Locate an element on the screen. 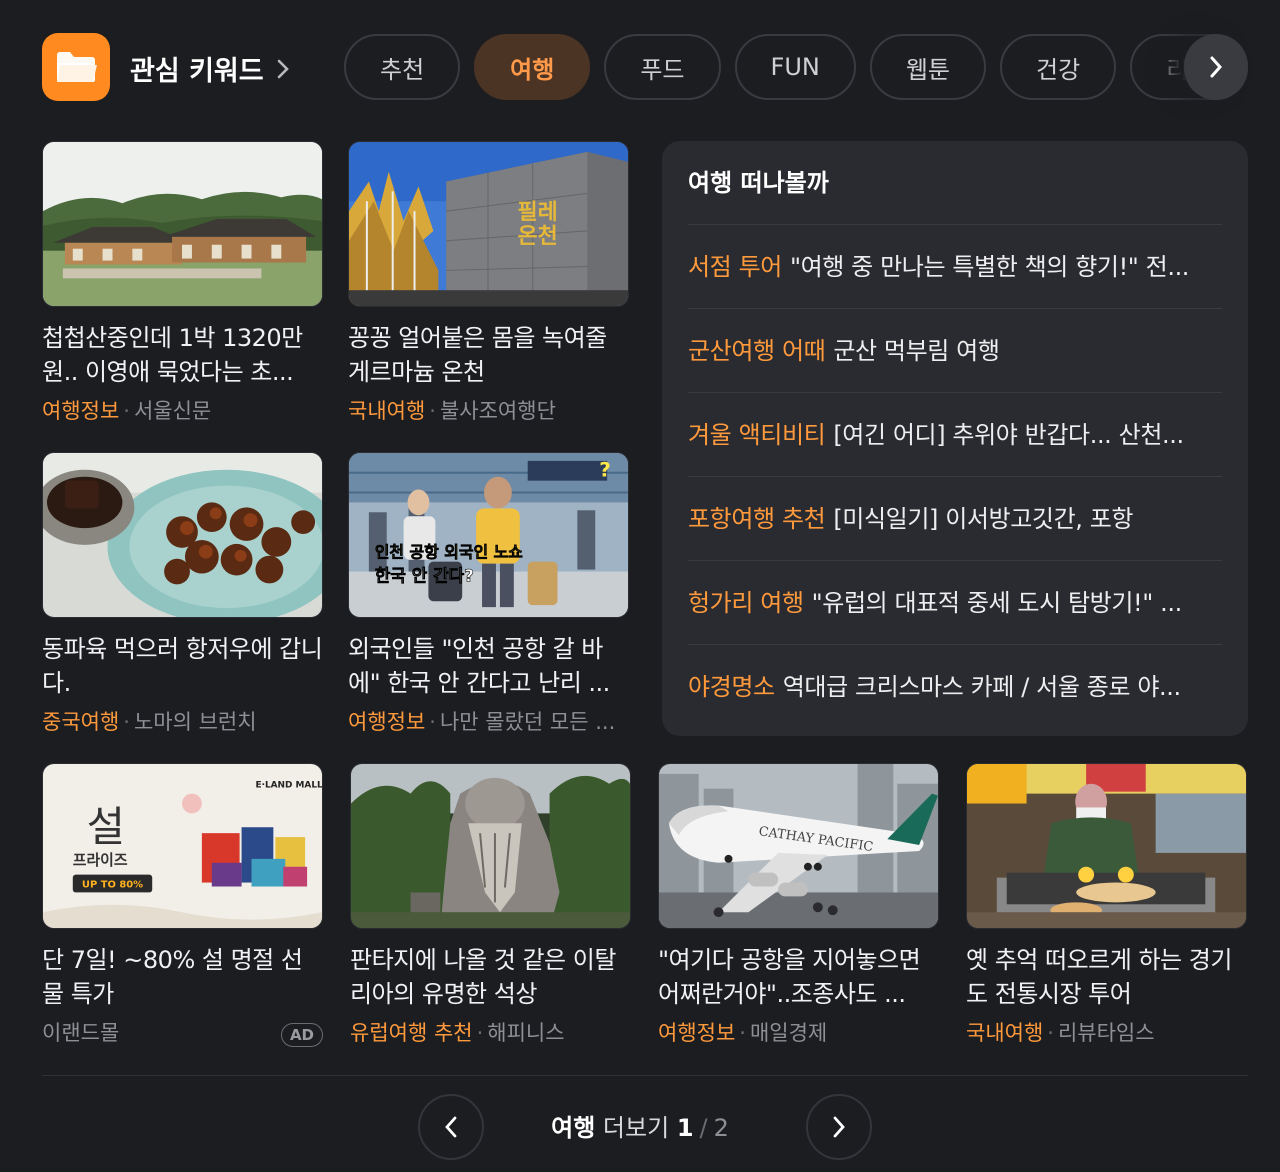 The width and height of the screenshot is (1280, 1172). ad-title: 단 7일! ~80% 설 명절 선물 특가 is located at coordinates (172, 977).